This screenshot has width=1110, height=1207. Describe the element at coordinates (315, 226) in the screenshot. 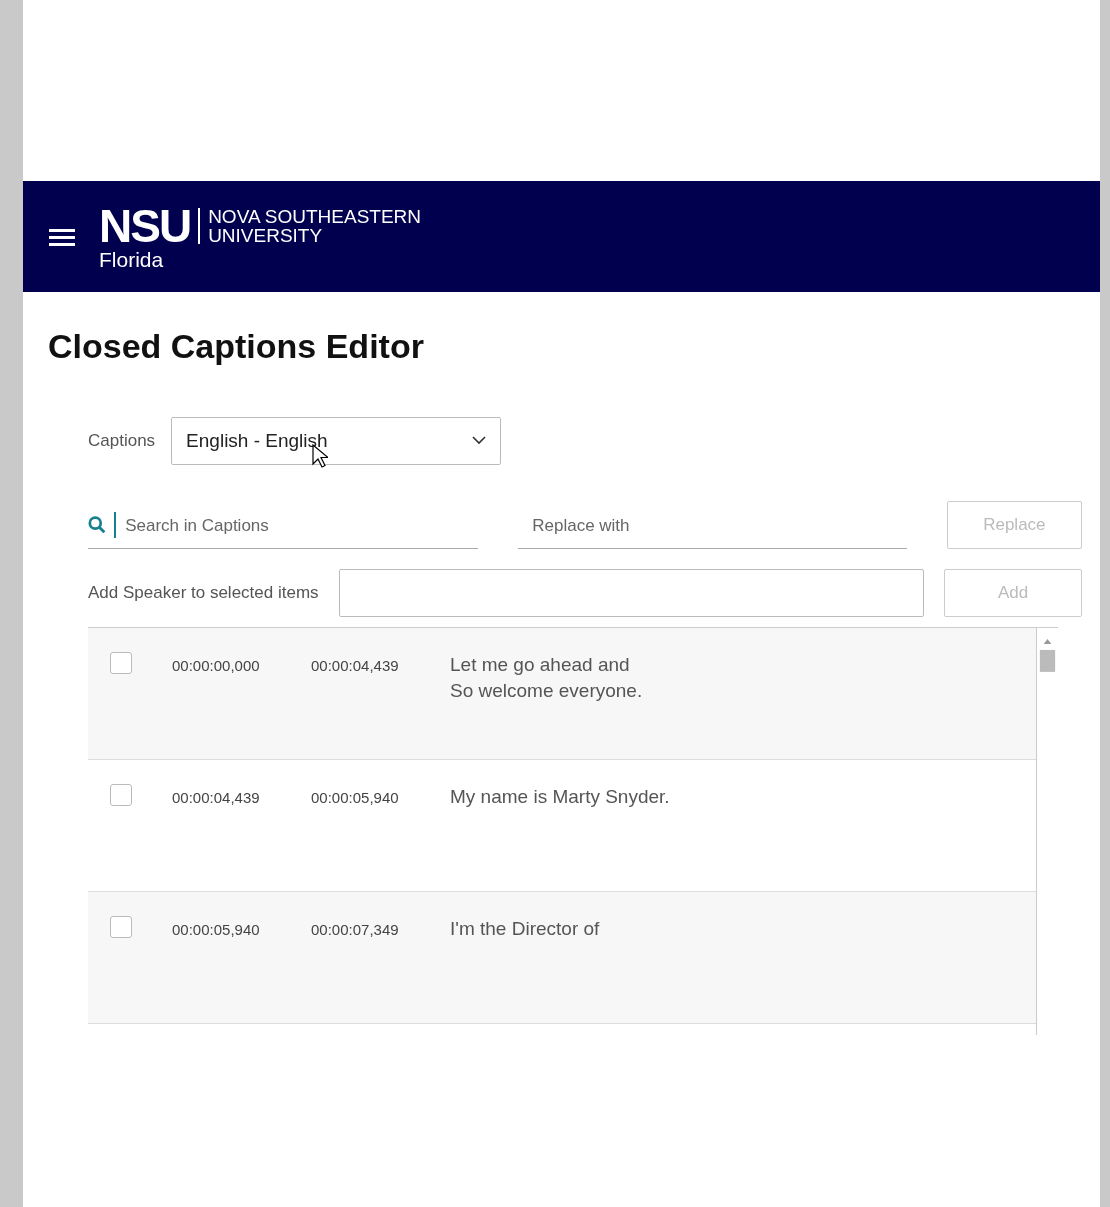

I see `university-name: NOVA SOUTHEASTERN UNIVERSITY` at that location.